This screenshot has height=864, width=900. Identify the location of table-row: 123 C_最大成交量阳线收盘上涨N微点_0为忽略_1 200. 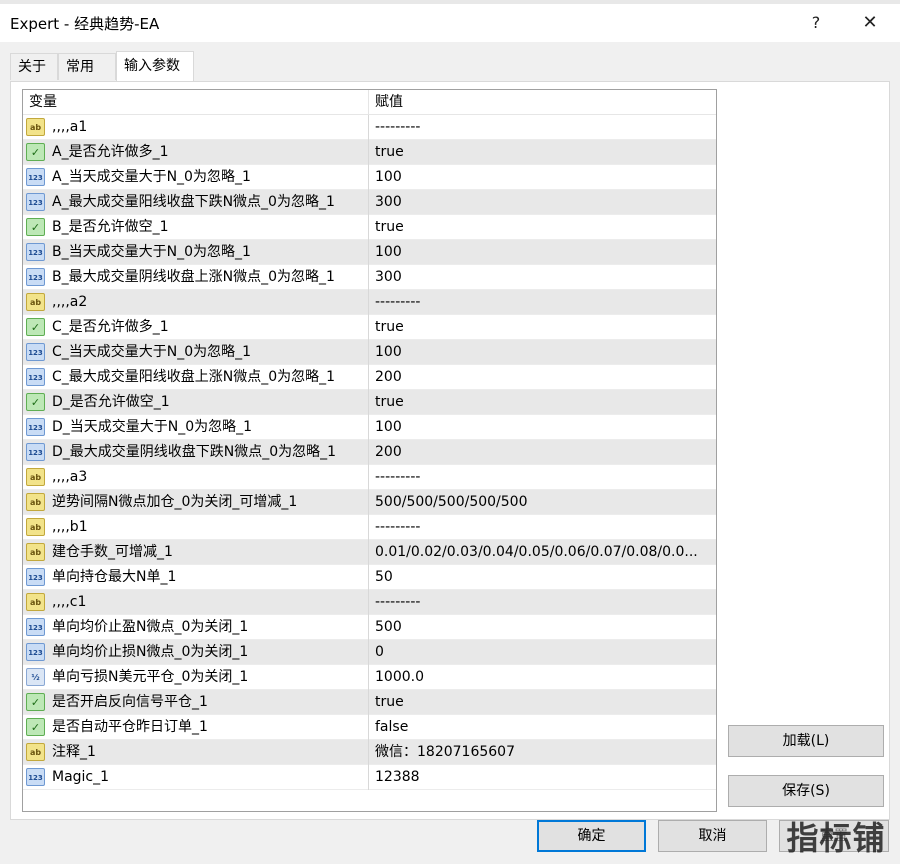
(369, 377).